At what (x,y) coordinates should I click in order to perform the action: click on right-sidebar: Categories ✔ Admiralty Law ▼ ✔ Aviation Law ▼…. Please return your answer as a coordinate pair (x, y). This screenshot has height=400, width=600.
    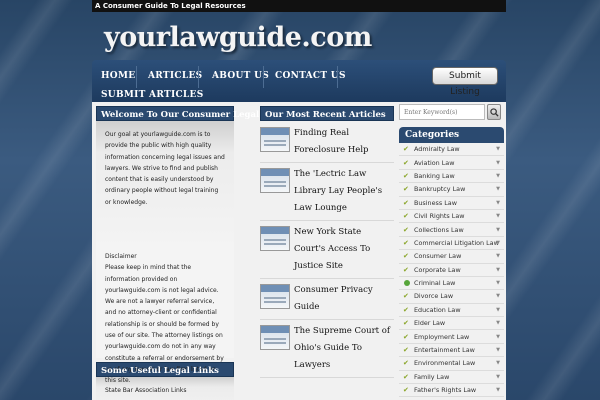
    Looking at the image, I should click on (451, 252).